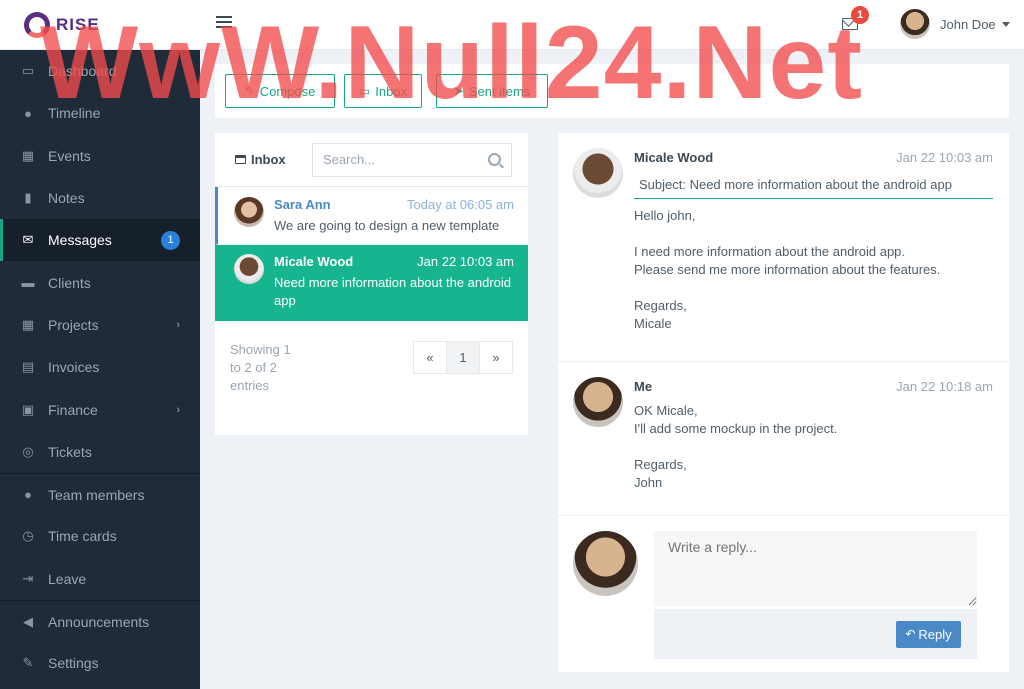 The image size is (1024, 689). What do you see at coordinates (240, 159) in the screenshot?
I see `inbox-icon` at bounding box center [240, 159].